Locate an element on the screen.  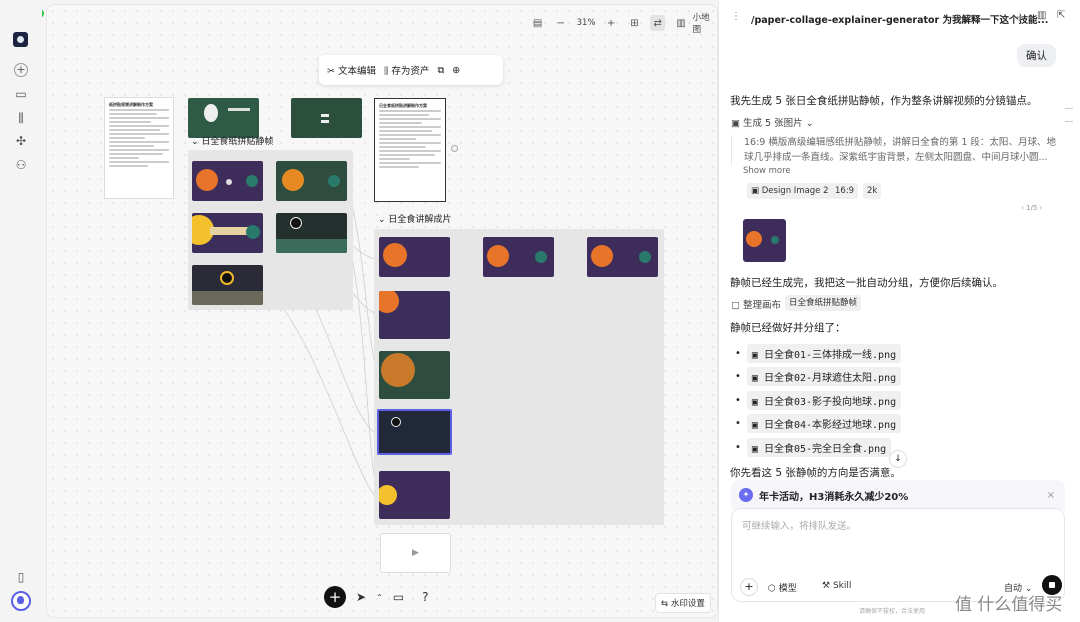
image-pager: ‹ 1/5 › is located at coordinates (1031, 208).